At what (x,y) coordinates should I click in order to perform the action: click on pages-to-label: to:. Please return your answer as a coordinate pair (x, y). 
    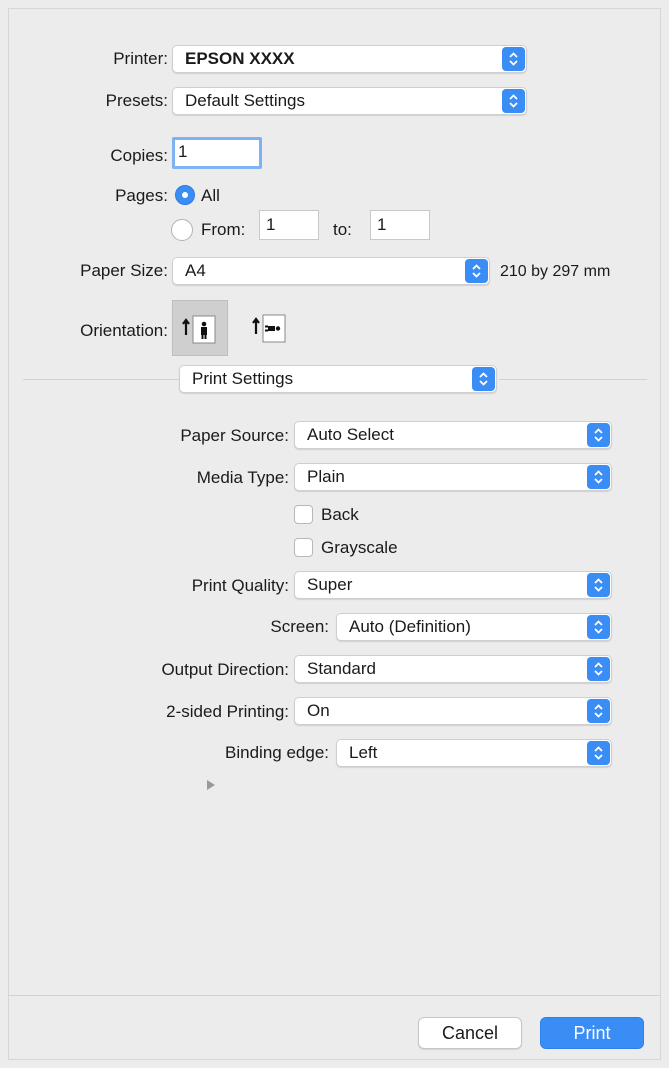
    Looking at the image, I should click on (342, 229).